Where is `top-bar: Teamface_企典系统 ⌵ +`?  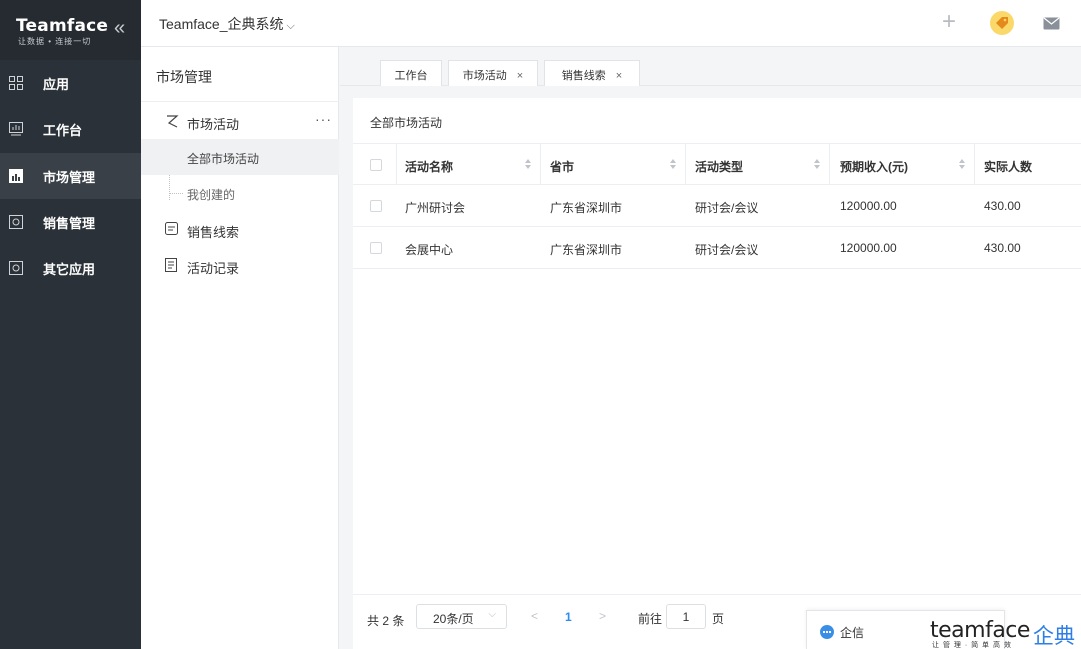
top-bar: Teamface_企典系统 ⌵ + is located at coordinates (611, 23).